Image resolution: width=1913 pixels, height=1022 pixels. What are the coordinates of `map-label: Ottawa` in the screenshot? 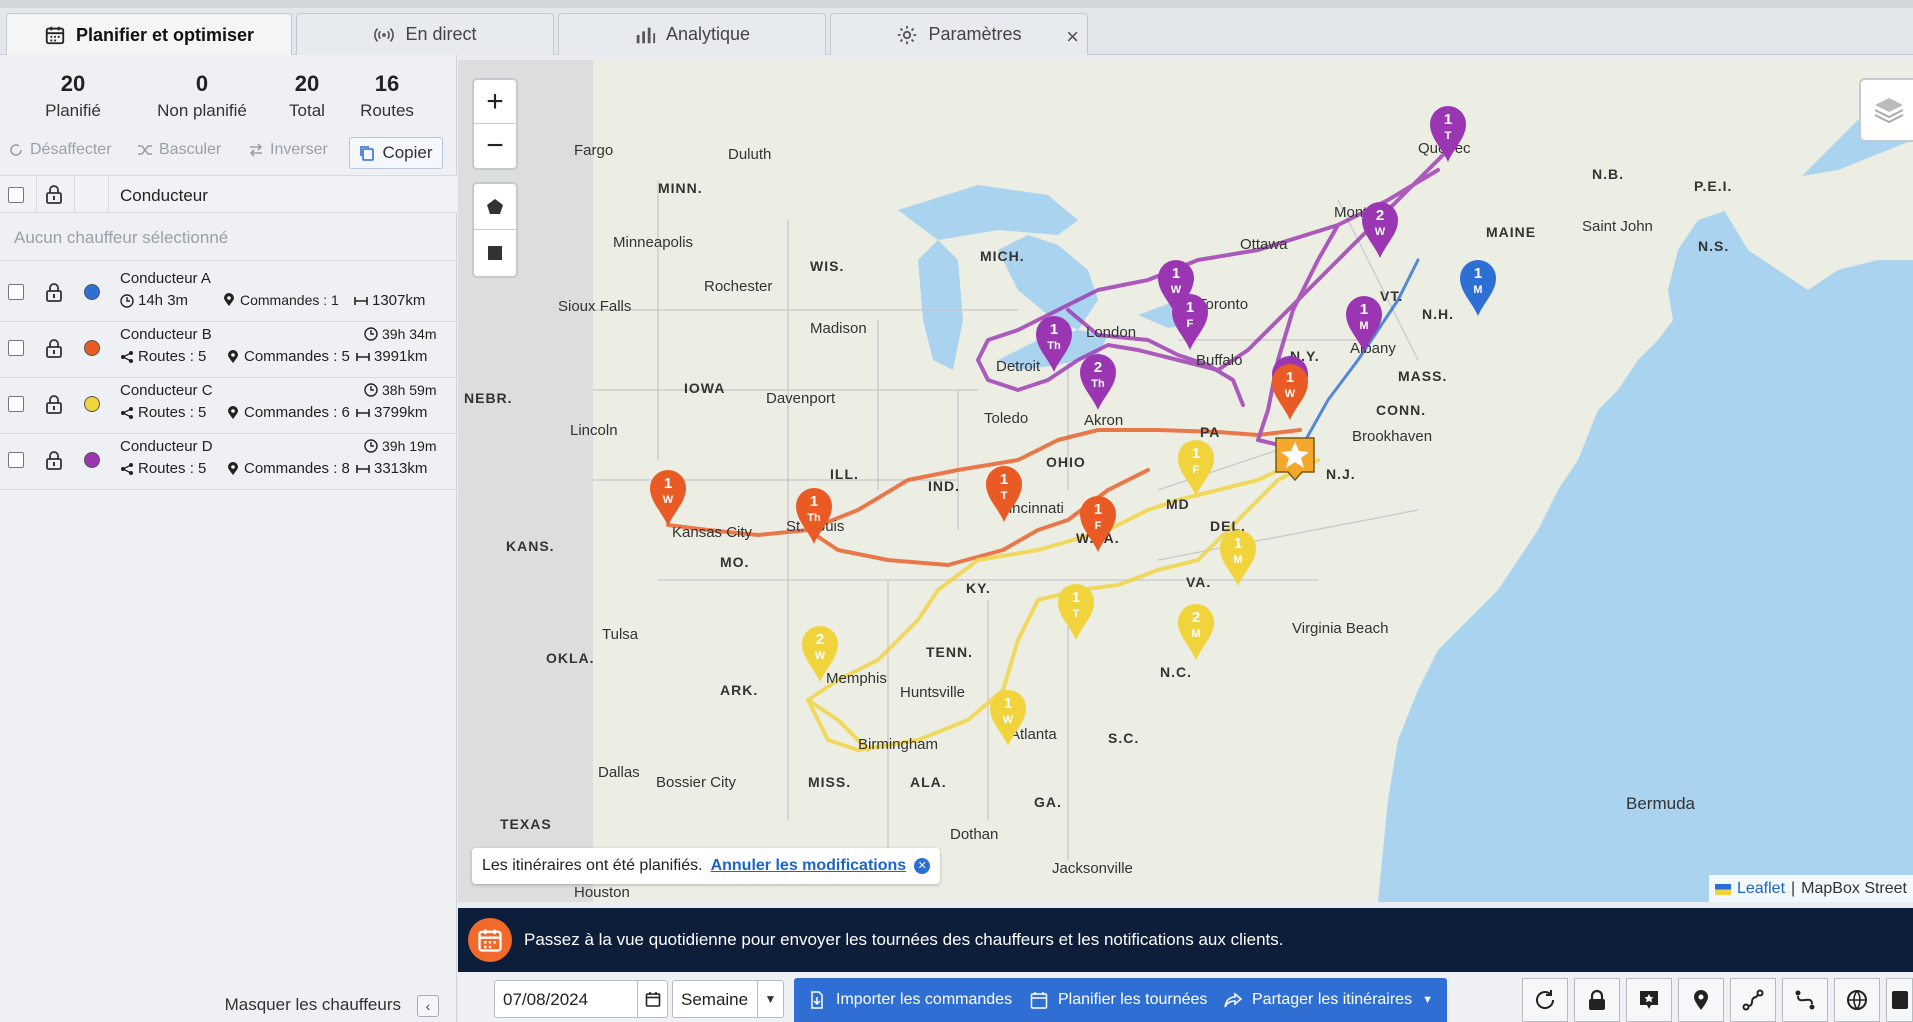 It's located at (1264, 244).